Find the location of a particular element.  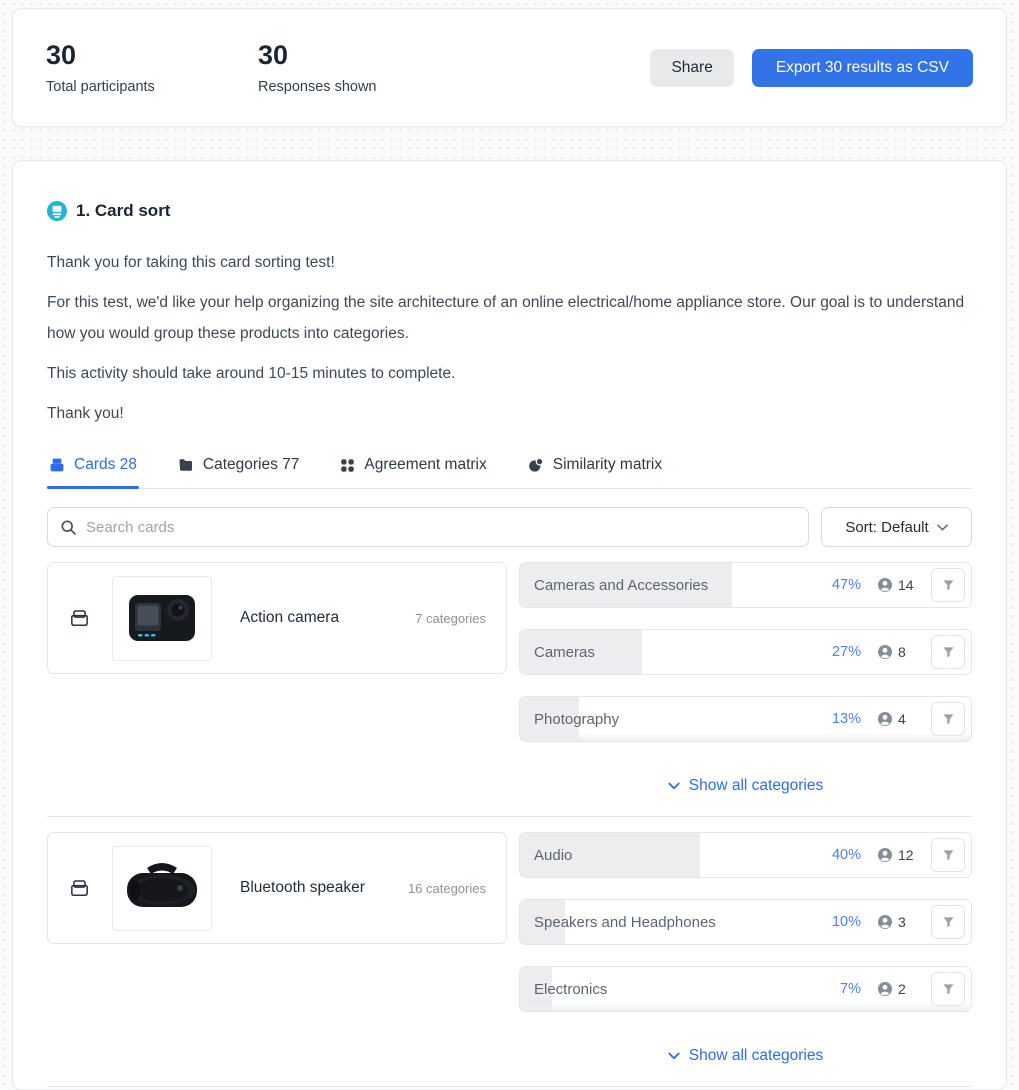

category-row: Speakers and Headphones 10% 3 is located at coordinates (745, 922).